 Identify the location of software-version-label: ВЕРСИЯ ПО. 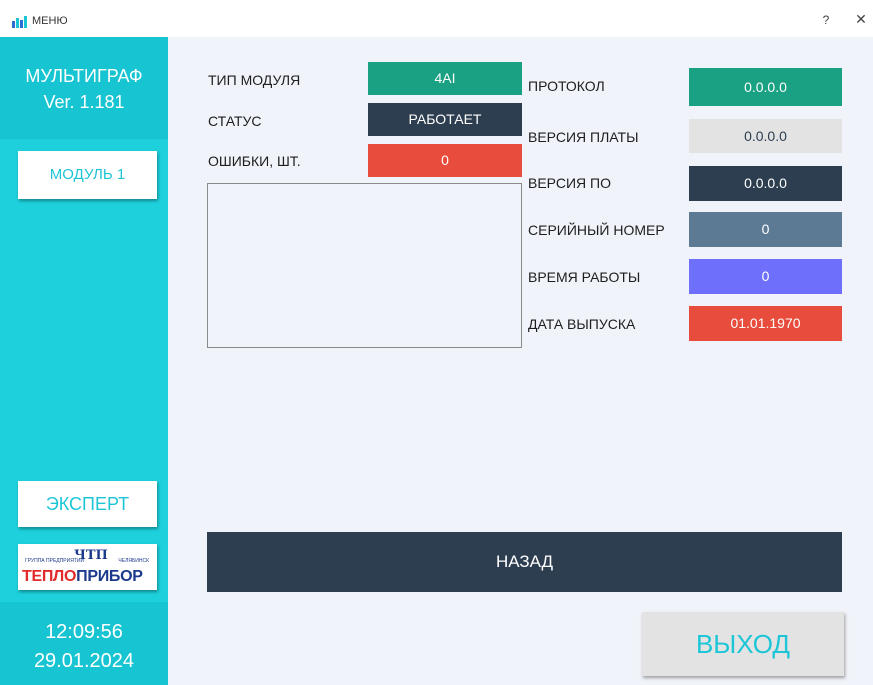
(569, 183).